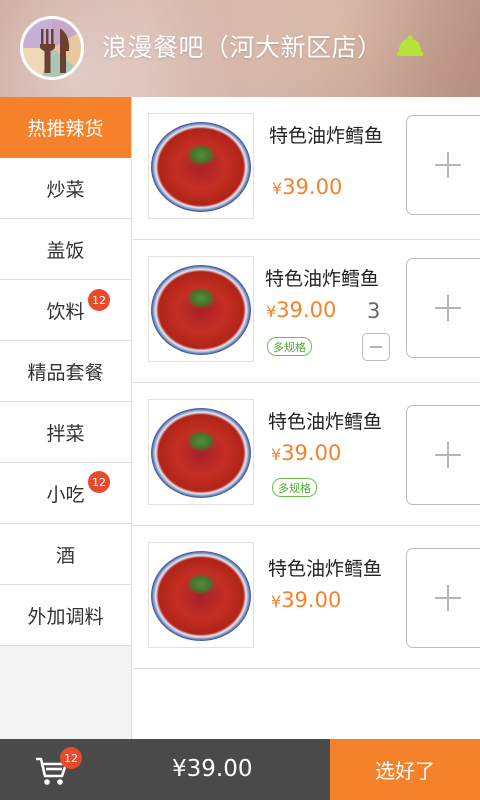 The image size is (480, 800). I want to click on category-label: 热推辣货, so click(65, 128).